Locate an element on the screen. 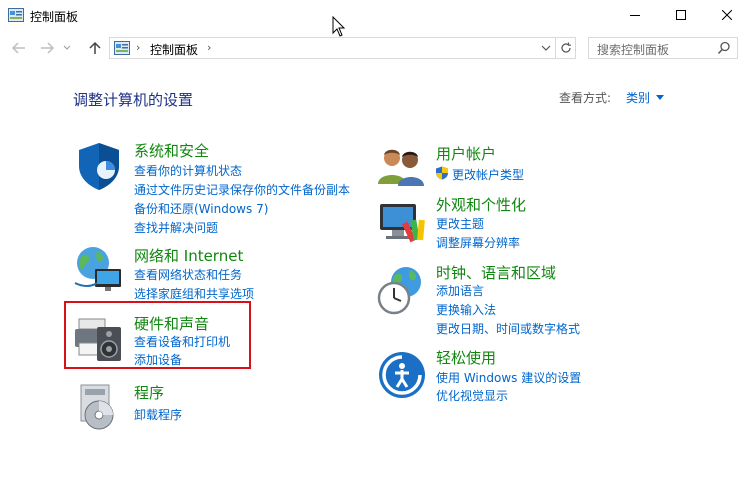 This screenshot has height=496, width=750. link-change-date-time-format: 更改日期、时间或数字格式 is located at coordinates (508, 328).